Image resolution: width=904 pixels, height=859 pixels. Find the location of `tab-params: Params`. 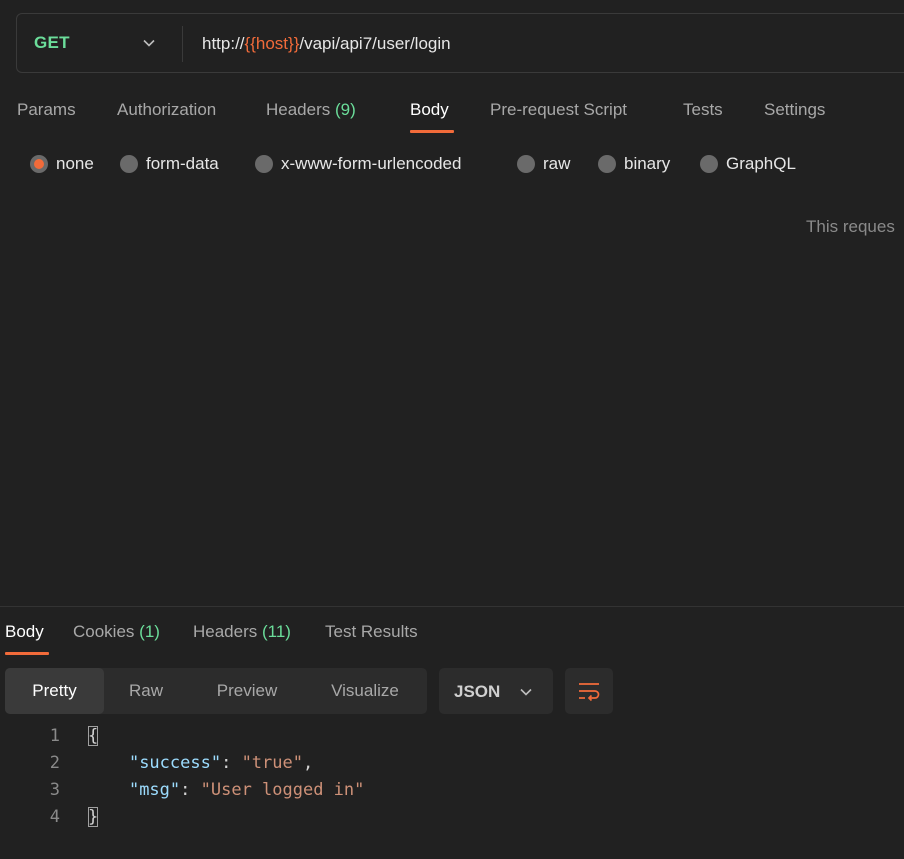

tab-params: Params is located at coordinates (46, 110).